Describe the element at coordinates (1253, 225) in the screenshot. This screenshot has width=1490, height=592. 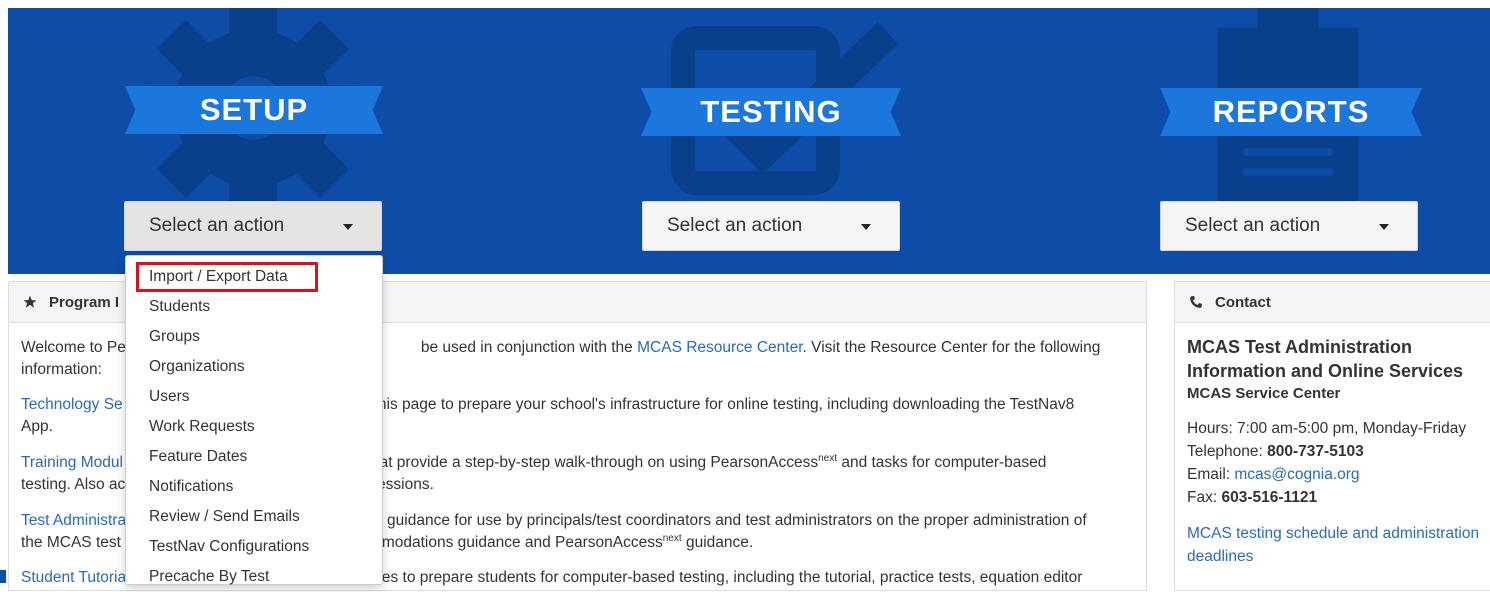
I see `reports-select-label: Select an action` at that location.